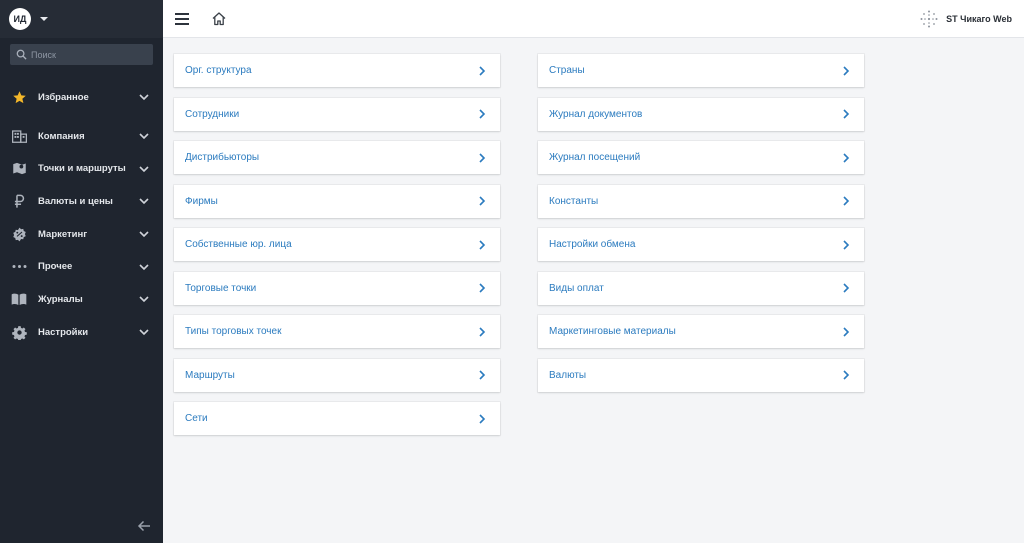 The image size is (1024, 543). I want to click on card-currencies: Валюты, so click(701, 375).